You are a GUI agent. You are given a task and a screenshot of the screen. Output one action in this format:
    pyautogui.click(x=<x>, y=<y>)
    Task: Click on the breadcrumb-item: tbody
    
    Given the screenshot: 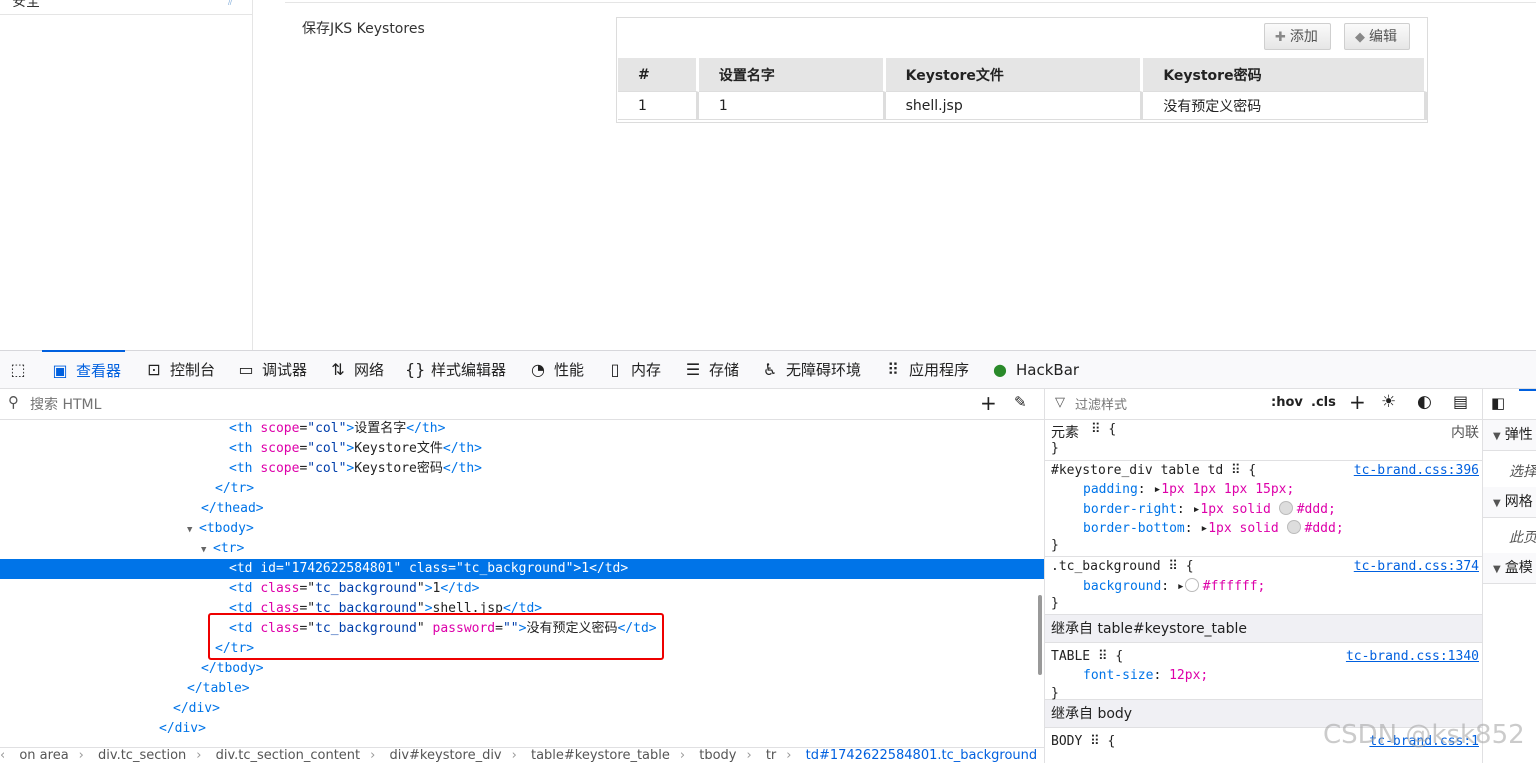 What is the action you would take?
    pyautogui.click(x=717, y=755)
    